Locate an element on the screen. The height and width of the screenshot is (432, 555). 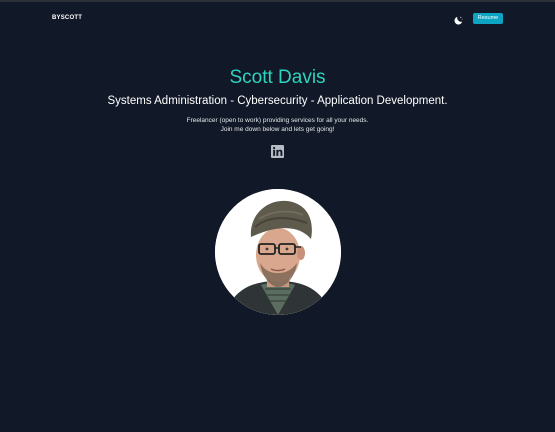
navbar: BYSCOTT Resume is located at coordinates (277, 20).